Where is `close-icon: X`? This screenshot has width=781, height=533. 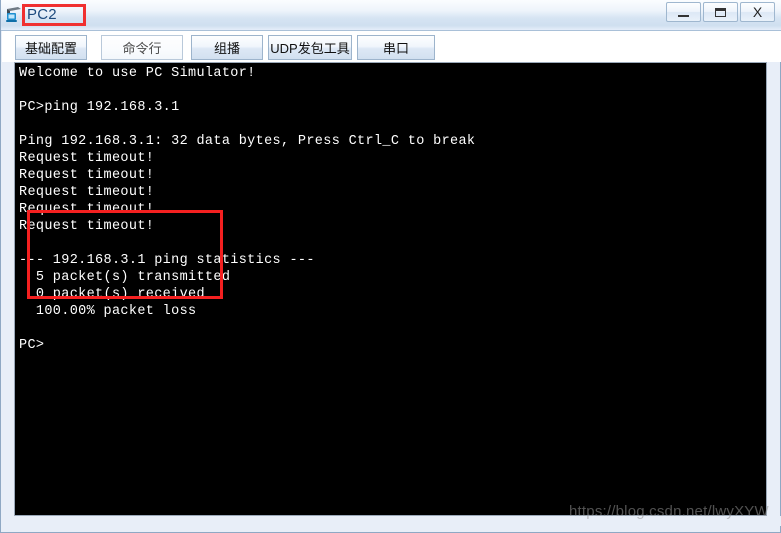
close-icon: X is located at coordinates (757, 12).